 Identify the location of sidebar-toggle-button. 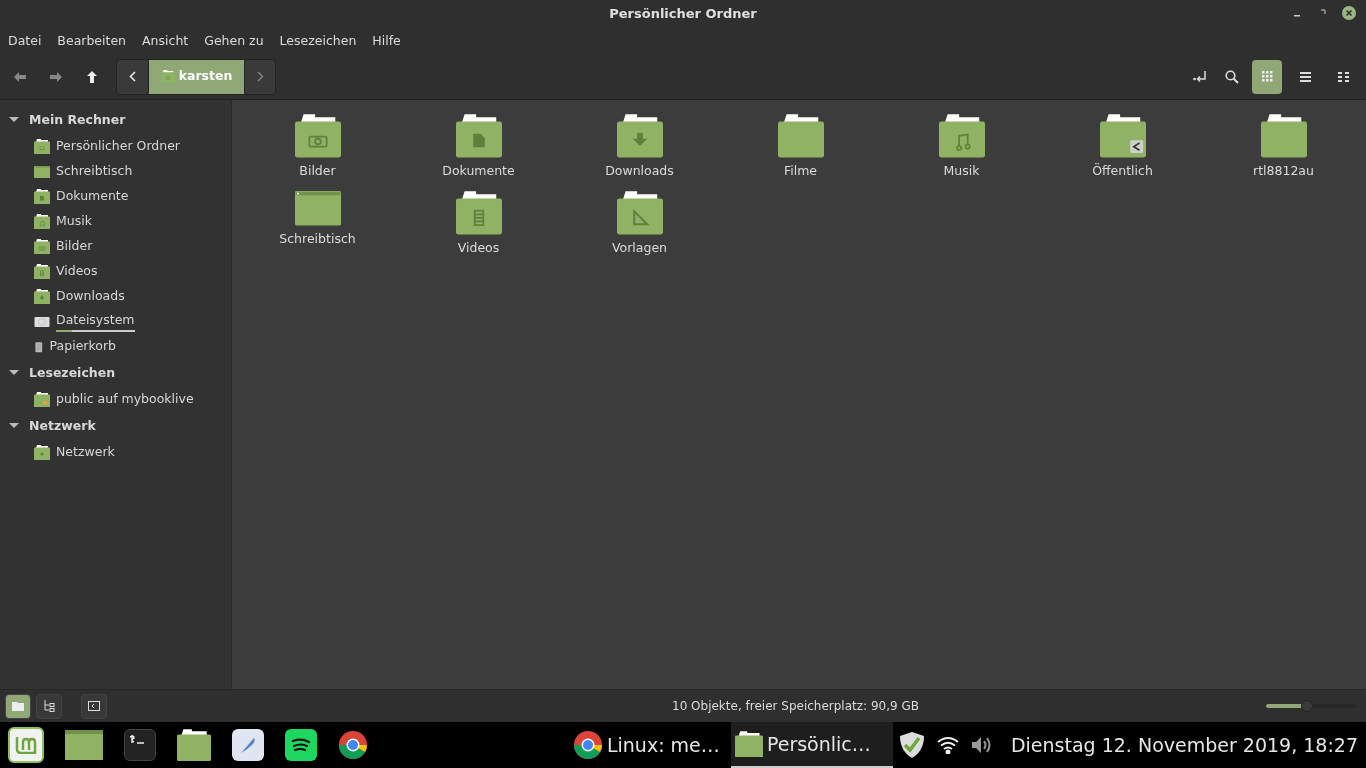
(94, 706).